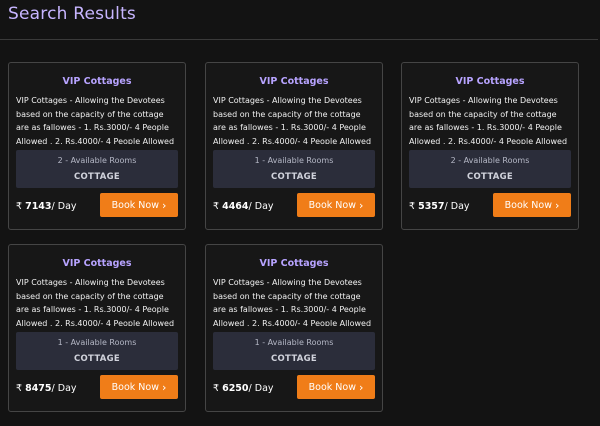  What do you see at coordinates (72, 14) in the screenshot?
I see `page-title: Search Results` at bounding box center [72, 14].